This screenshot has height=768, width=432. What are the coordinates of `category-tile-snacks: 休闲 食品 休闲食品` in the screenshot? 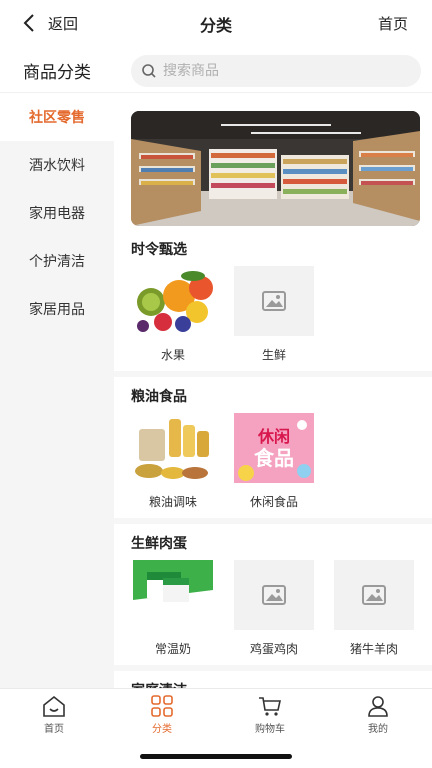 It's located at (274, 461).